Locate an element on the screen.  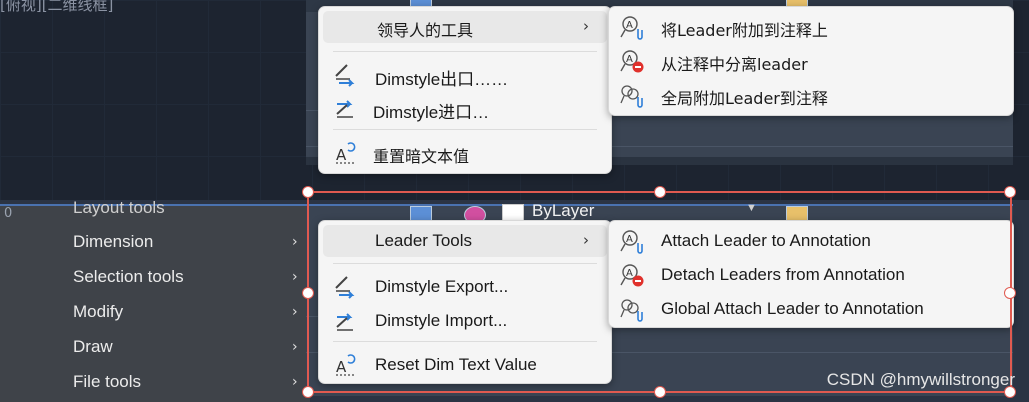
menu-item-attach-leader-cn: A 将Leader附加到注释上 is located at coordinates (811, 27).